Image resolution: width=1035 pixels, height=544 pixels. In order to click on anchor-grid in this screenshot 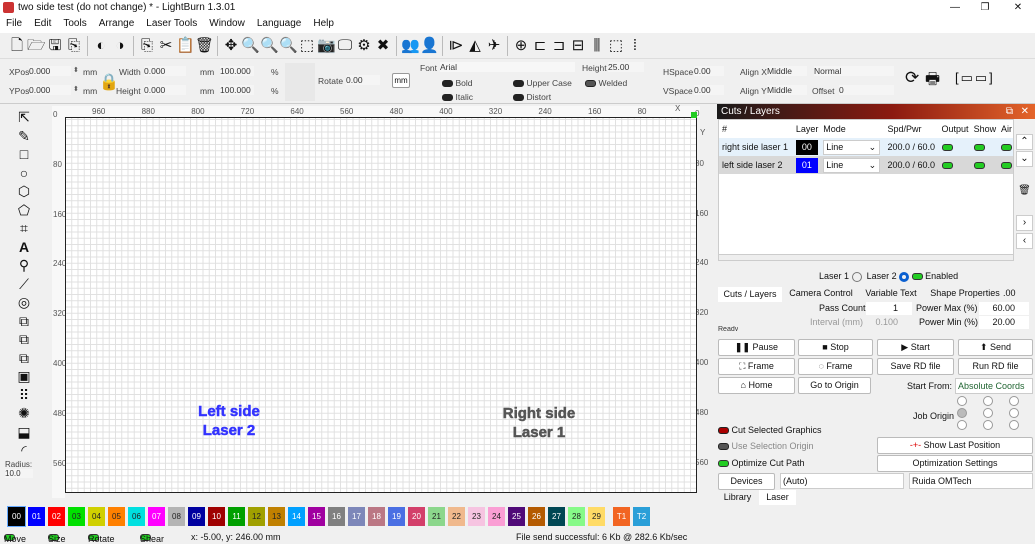, I will do `click(300, 82)`.